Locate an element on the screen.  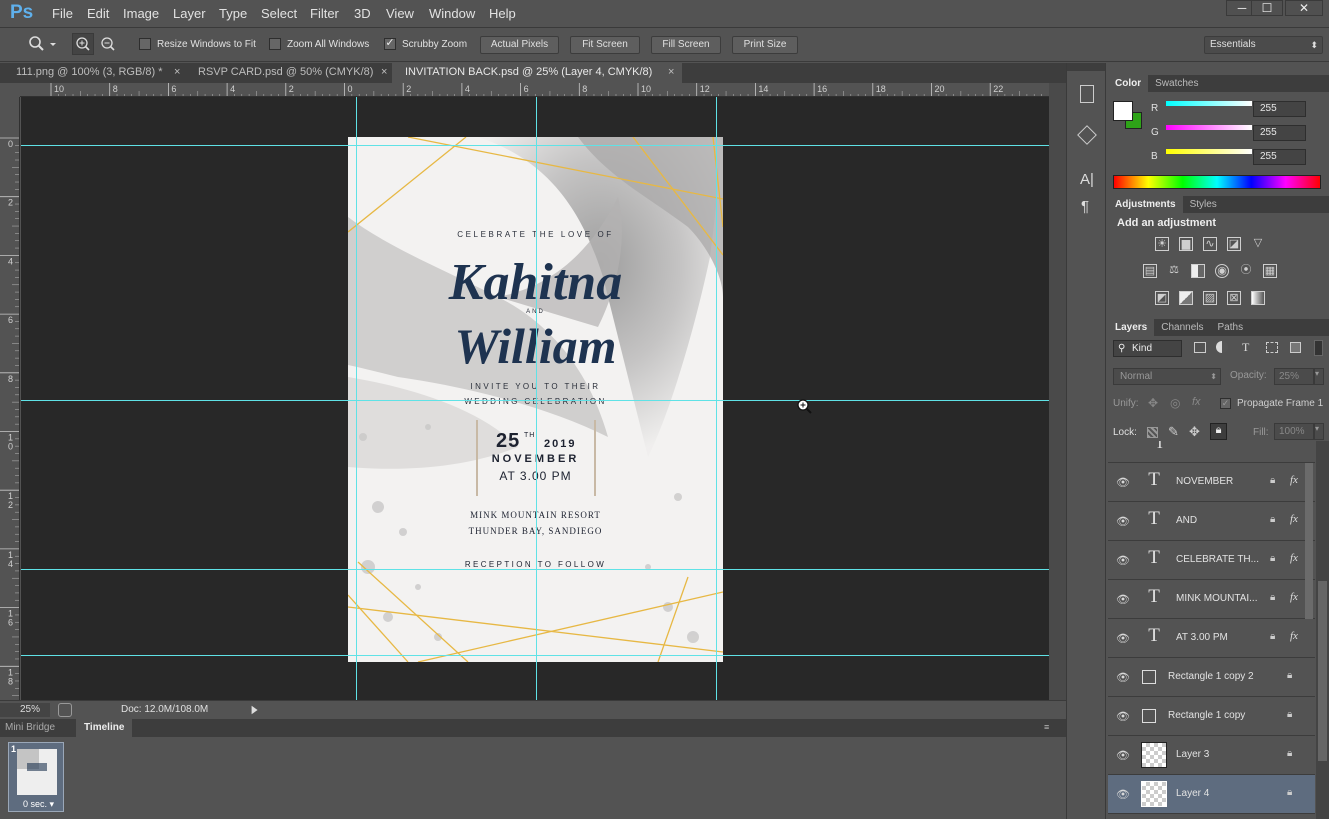
menu-layer: Layer is located at coordinates (189, 13).